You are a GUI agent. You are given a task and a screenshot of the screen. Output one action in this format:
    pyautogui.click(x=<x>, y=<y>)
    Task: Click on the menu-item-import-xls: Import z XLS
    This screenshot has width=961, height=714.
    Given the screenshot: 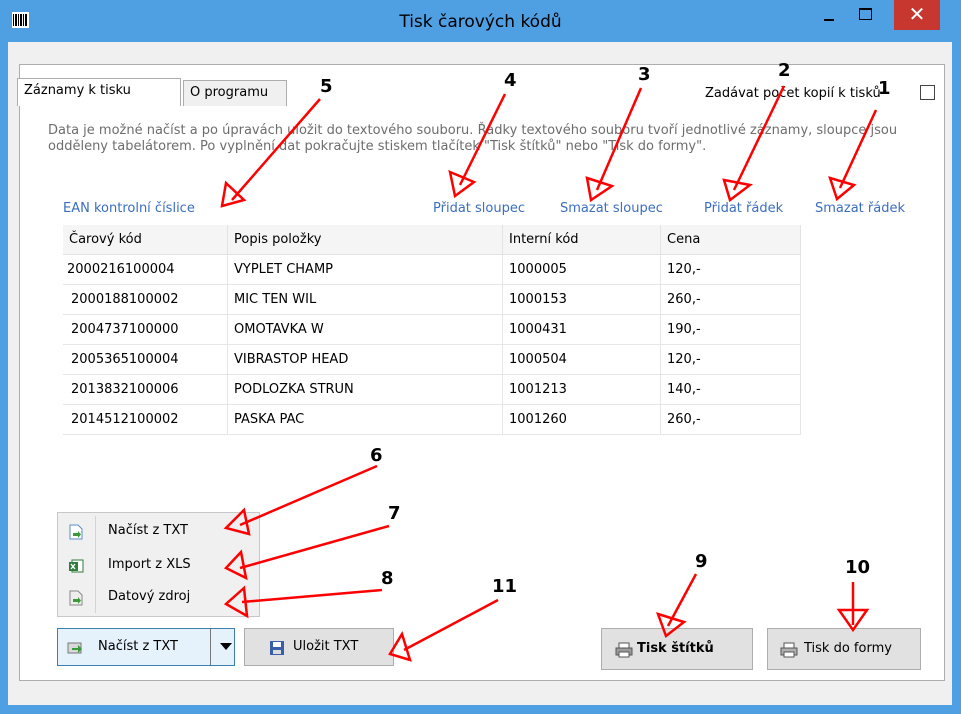 What is the action you would take?
    pyautogui.click(x=158, y=566)
    